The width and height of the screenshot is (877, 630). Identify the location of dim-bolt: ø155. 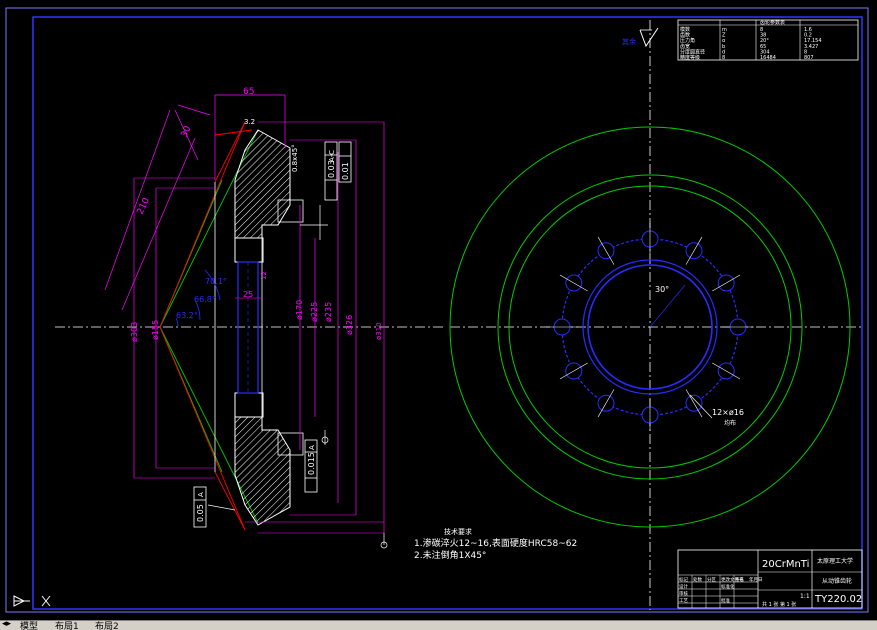
(155, 330).